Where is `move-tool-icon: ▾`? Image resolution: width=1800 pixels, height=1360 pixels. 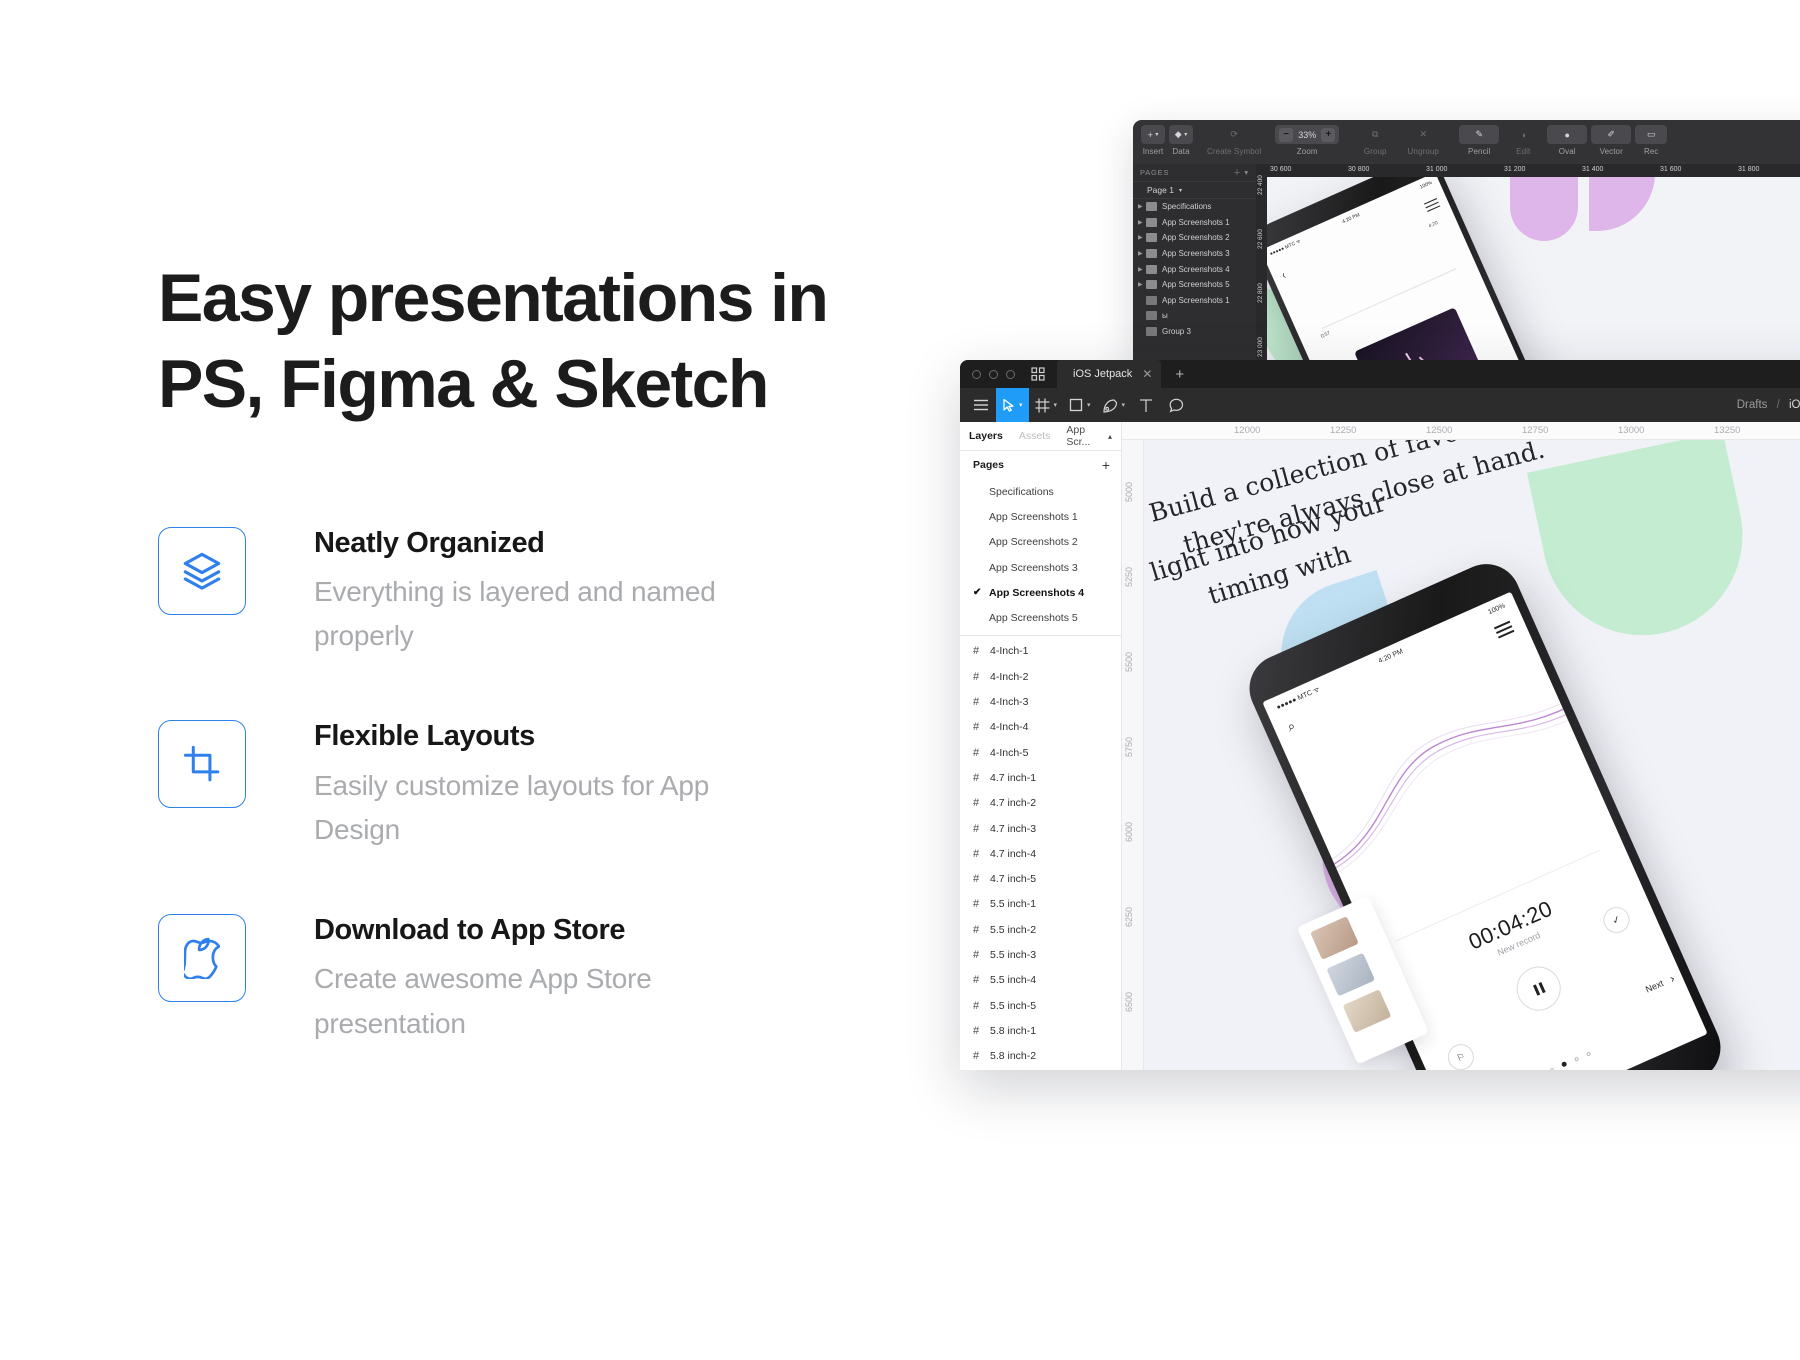 move-tool-icon: ▾ is located at coordinates (1012, 405).